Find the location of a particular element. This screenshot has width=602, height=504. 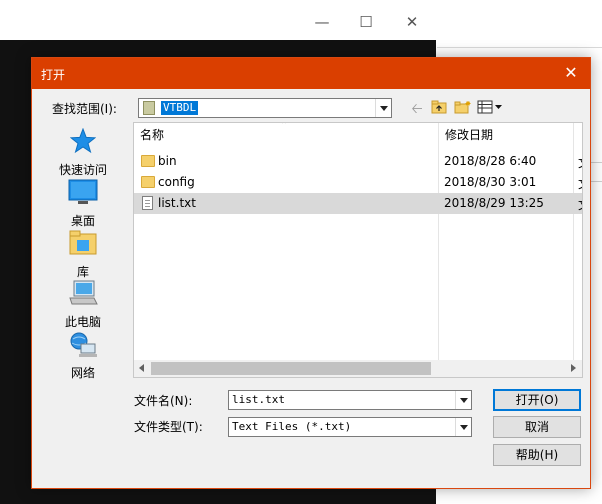

column-name-label: 名称 is located at coordinates (152, 135).